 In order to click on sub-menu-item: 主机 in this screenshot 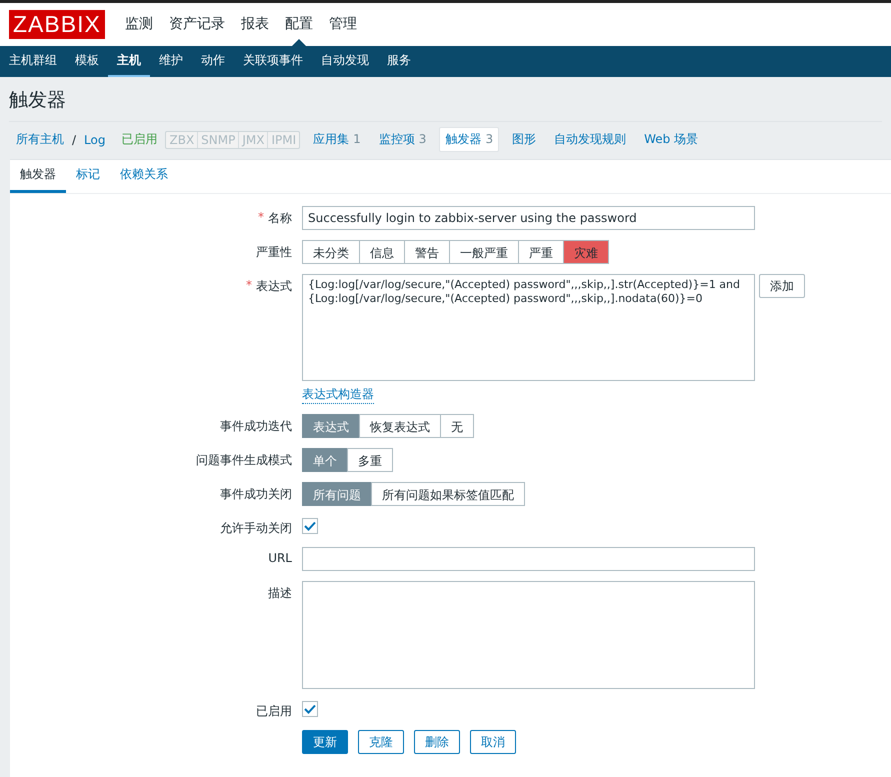, I will do `click(129, 61)`.